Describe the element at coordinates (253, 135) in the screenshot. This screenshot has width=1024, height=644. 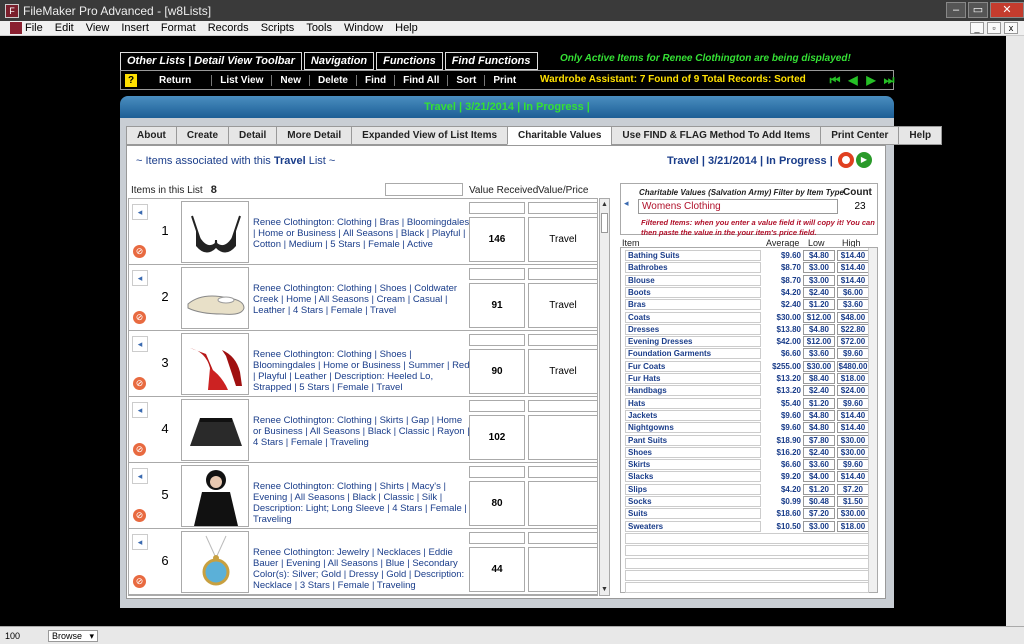
I see `tab-detail: Detail` at that location.